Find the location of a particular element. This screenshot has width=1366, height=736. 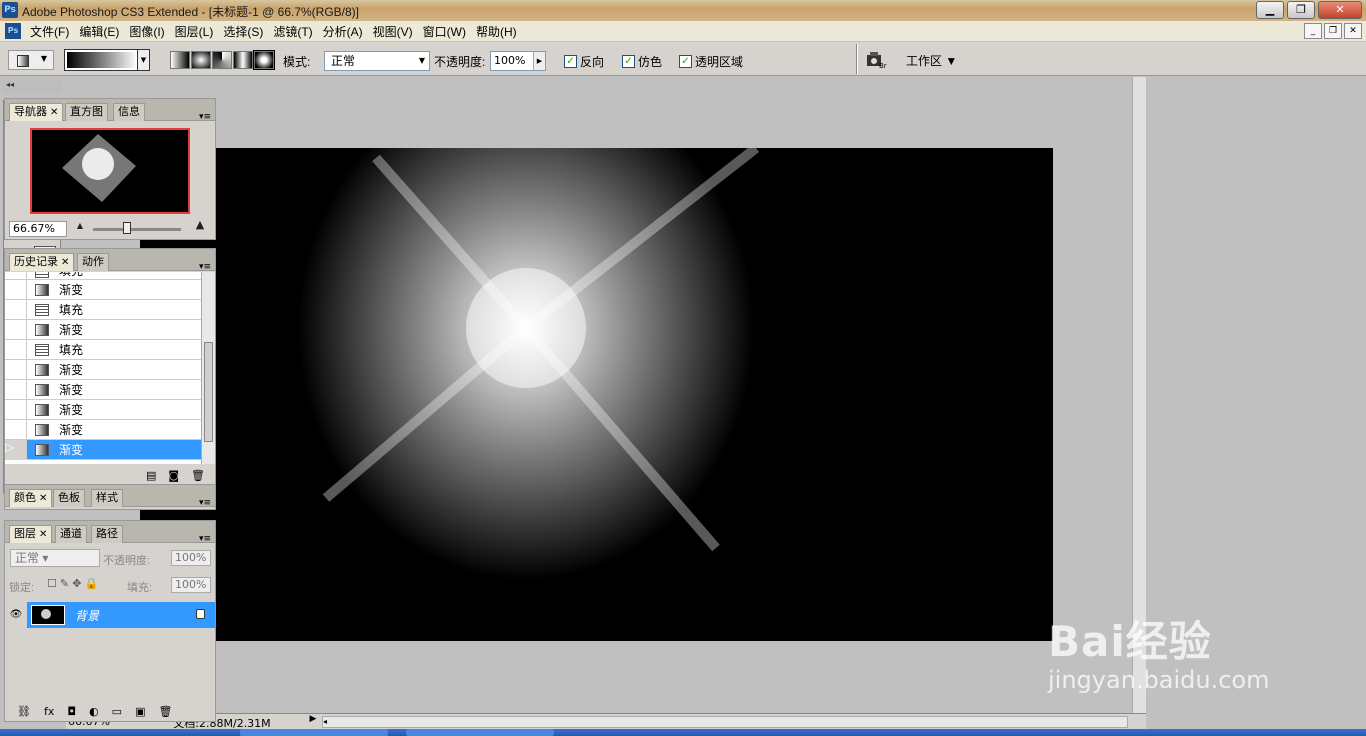

menu-help: 帮助(H) is located at coordinates (496, 31).